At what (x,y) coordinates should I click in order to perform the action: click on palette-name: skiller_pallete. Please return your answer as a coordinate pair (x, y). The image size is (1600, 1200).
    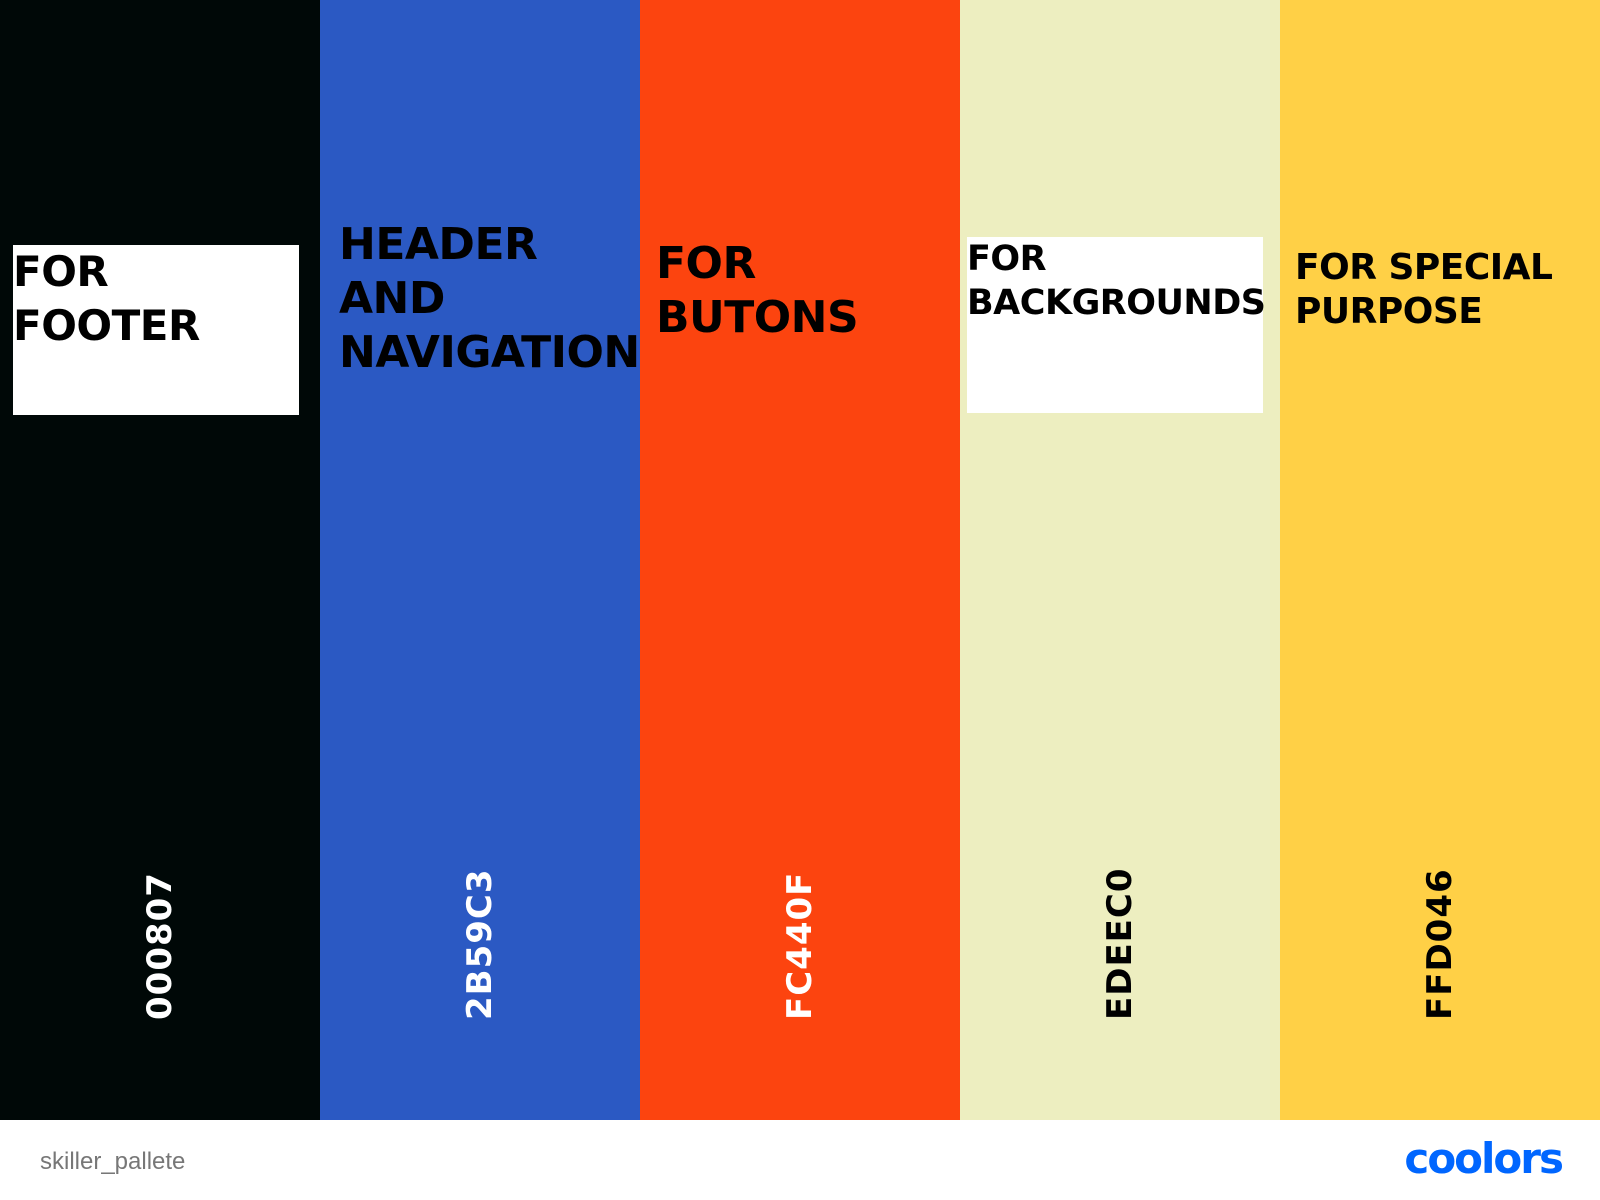
    Looking at the image, I should click on (112, 1162).